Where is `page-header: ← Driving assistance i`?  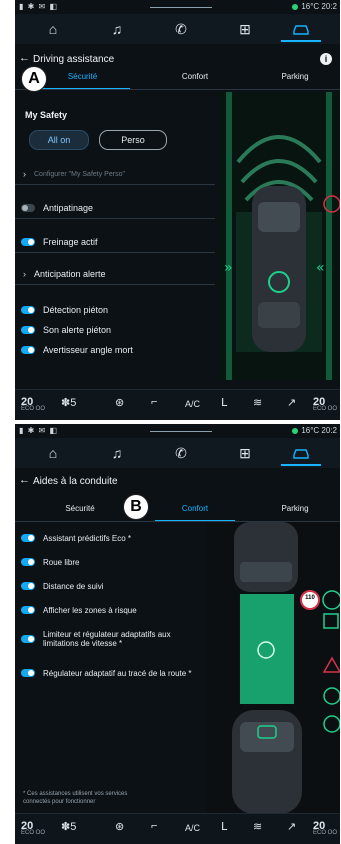
page-header: ← Driving assistance i is located at coordinates (177, 61).